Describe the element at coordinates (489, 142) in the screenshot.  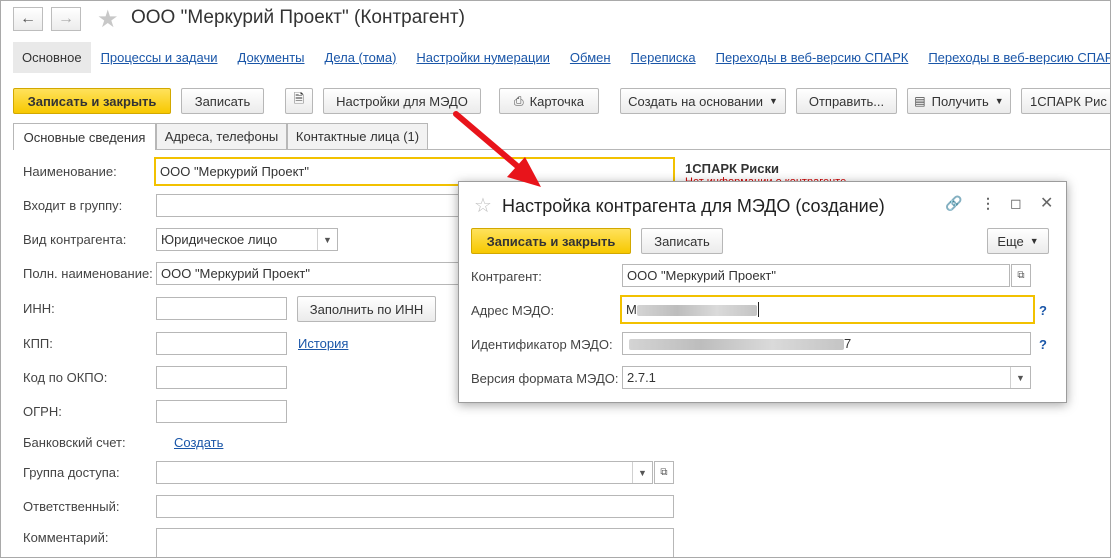
I see `arrow-shaft` at that location.